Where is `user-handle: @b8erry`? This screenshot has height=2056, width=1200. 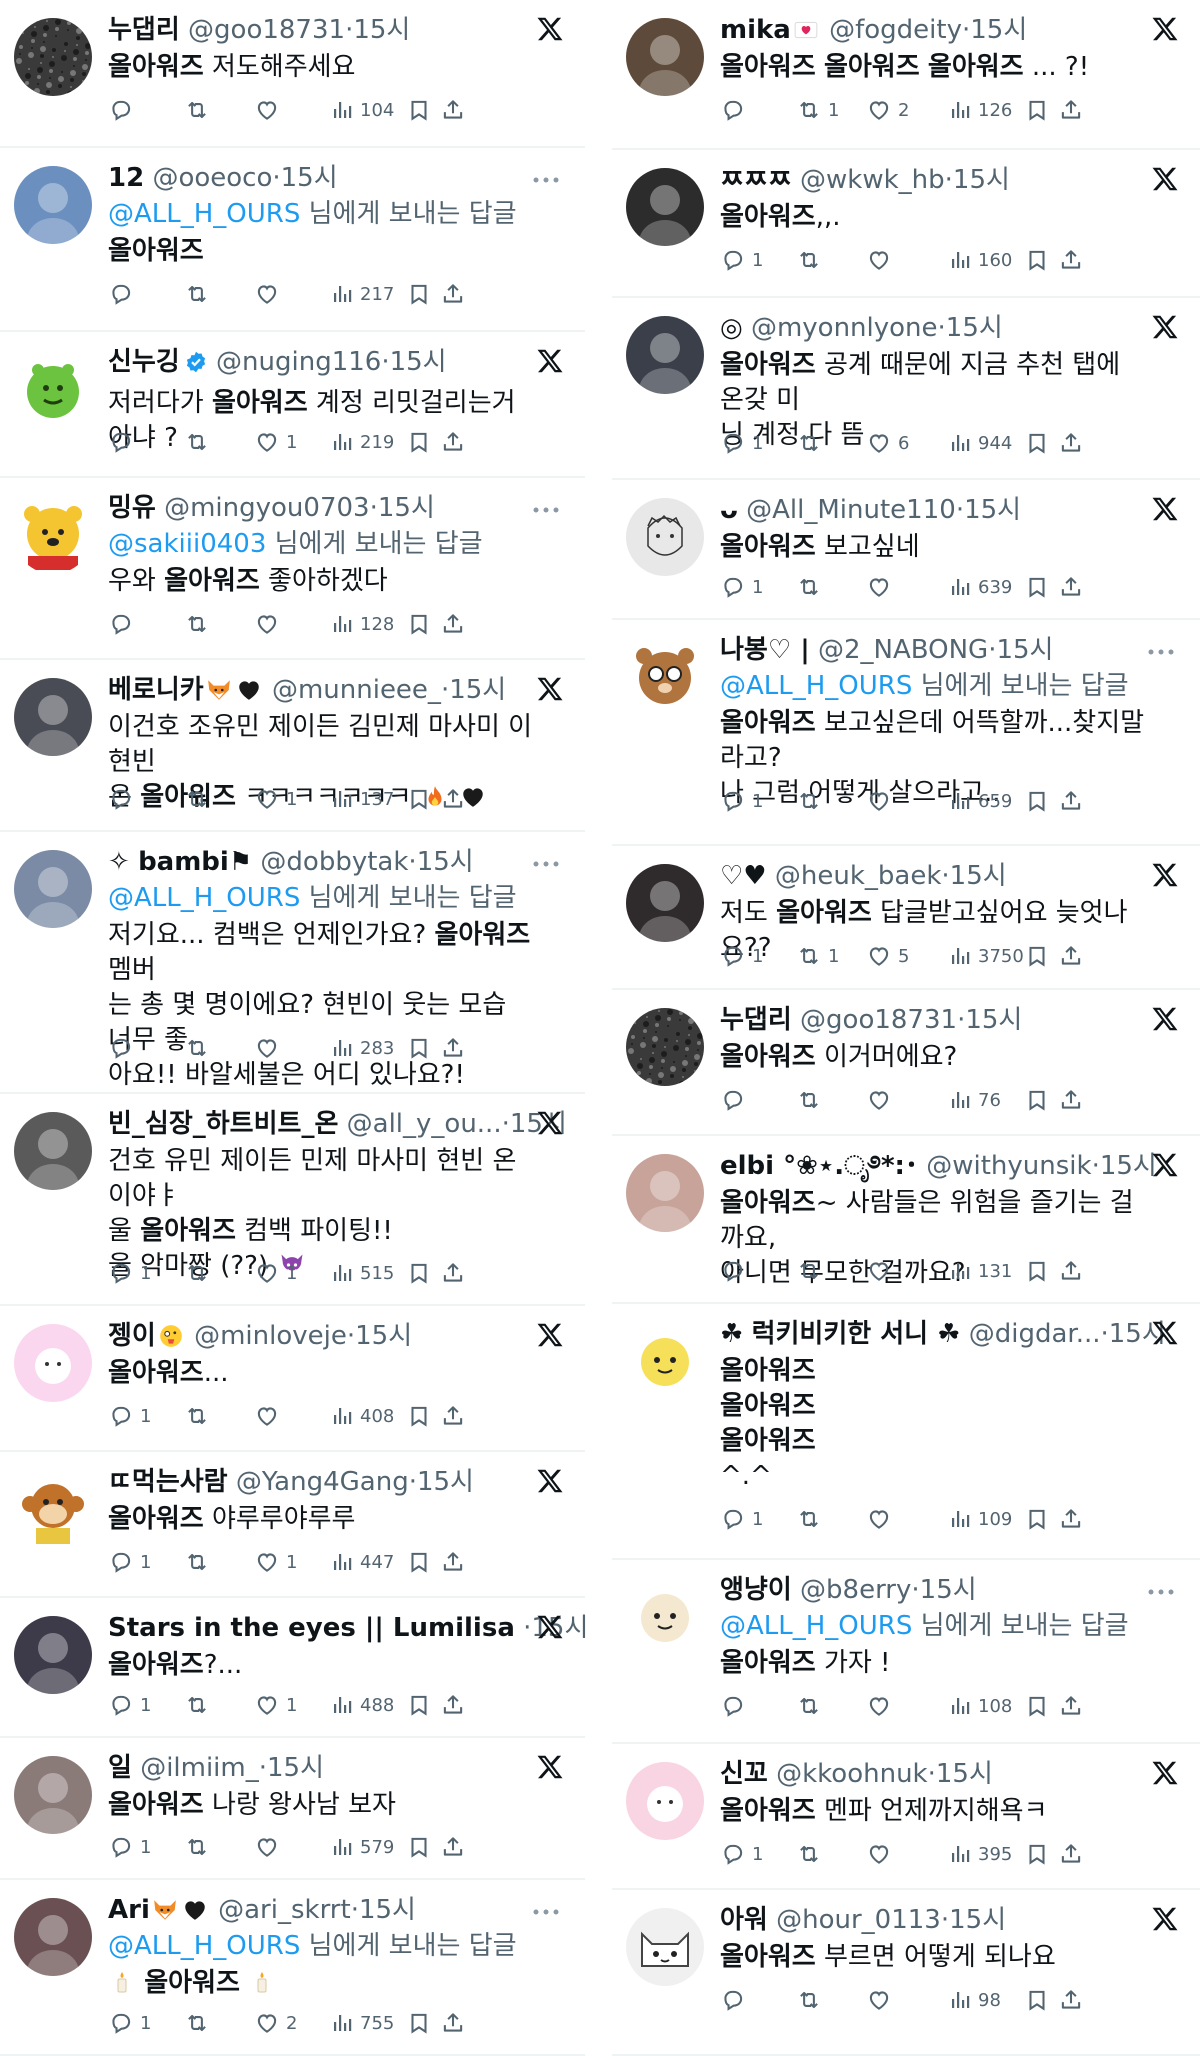
user-handle: @b8erry is located at coordinates (855, 1590).